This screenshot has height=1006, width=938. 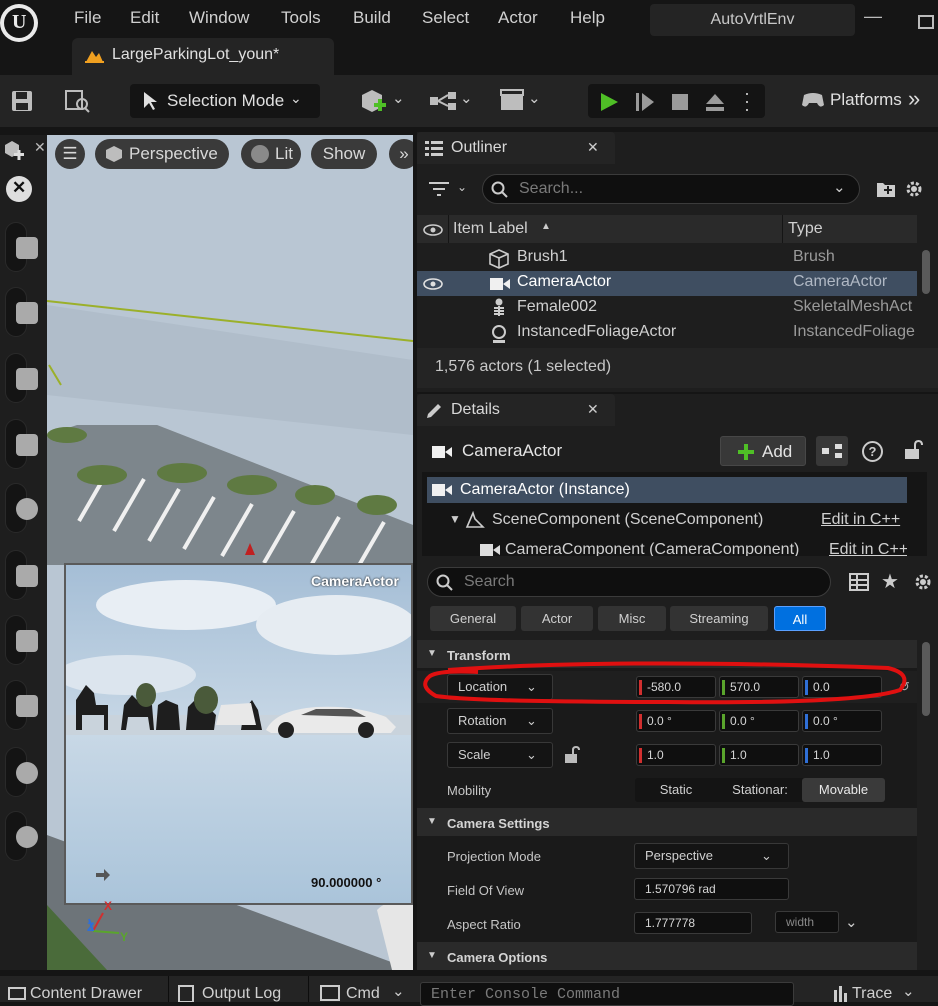 I want to click on visual-effects-button, so click(x=21, y=378).